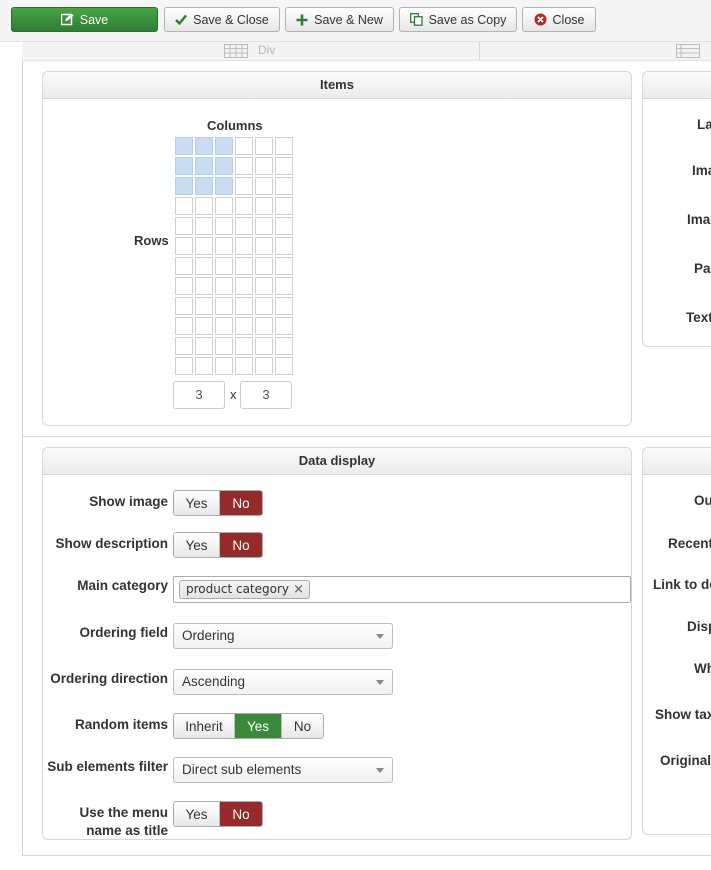 The height and width of the screenshot is (870, 711). What do you see at coordinates (402, 589) in the screenshot?
I see `main-category-input: product category ×` at bounding box center [402, 589].